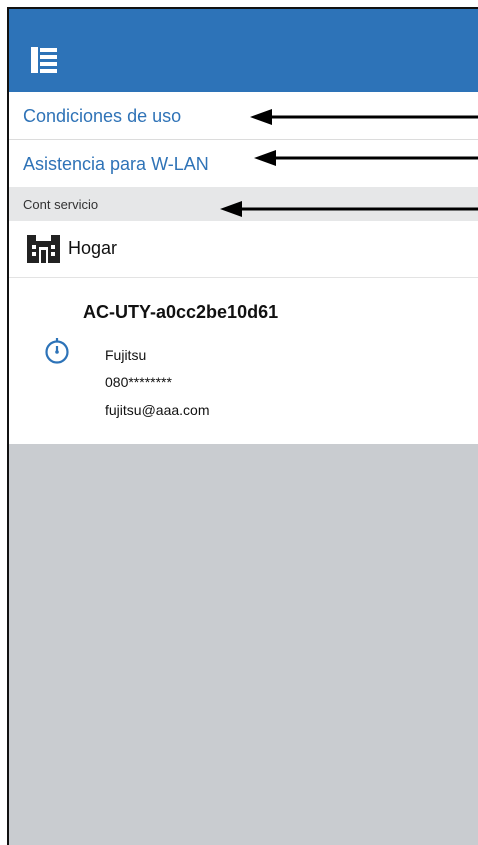 Image resolution: width=478 pixels, height=845 pixels. I want to click on device-phone: 080********, so click(138, 382).